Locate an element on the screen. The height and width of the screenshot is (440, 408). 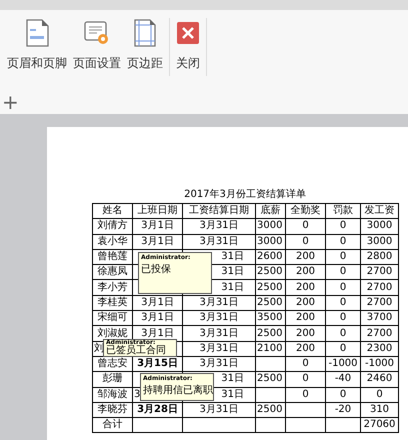
comment-text: 已投保 is located at coordinates (156, 269).